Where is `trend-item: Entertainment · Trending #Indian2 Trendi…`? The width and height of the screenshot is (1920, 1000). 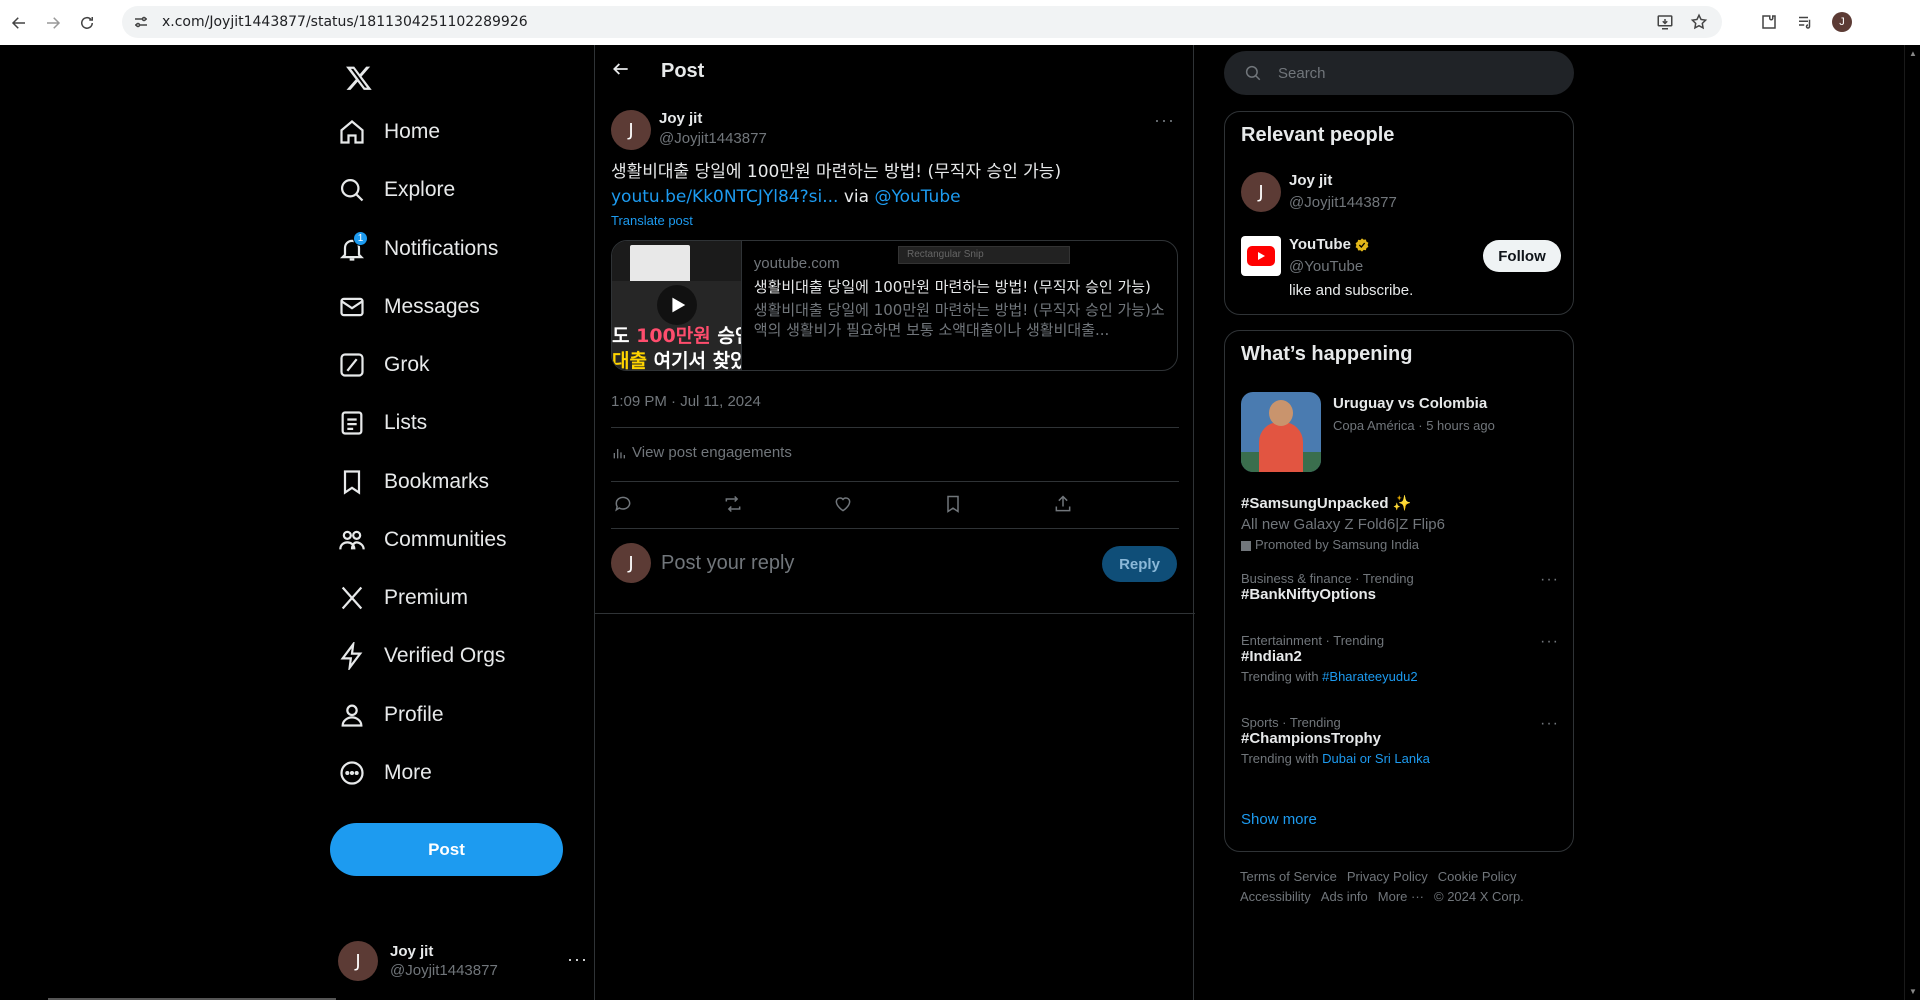
trend-item: Entertainment · Trending #Indian2 Trendi… is located at coordinates (1400, 658).